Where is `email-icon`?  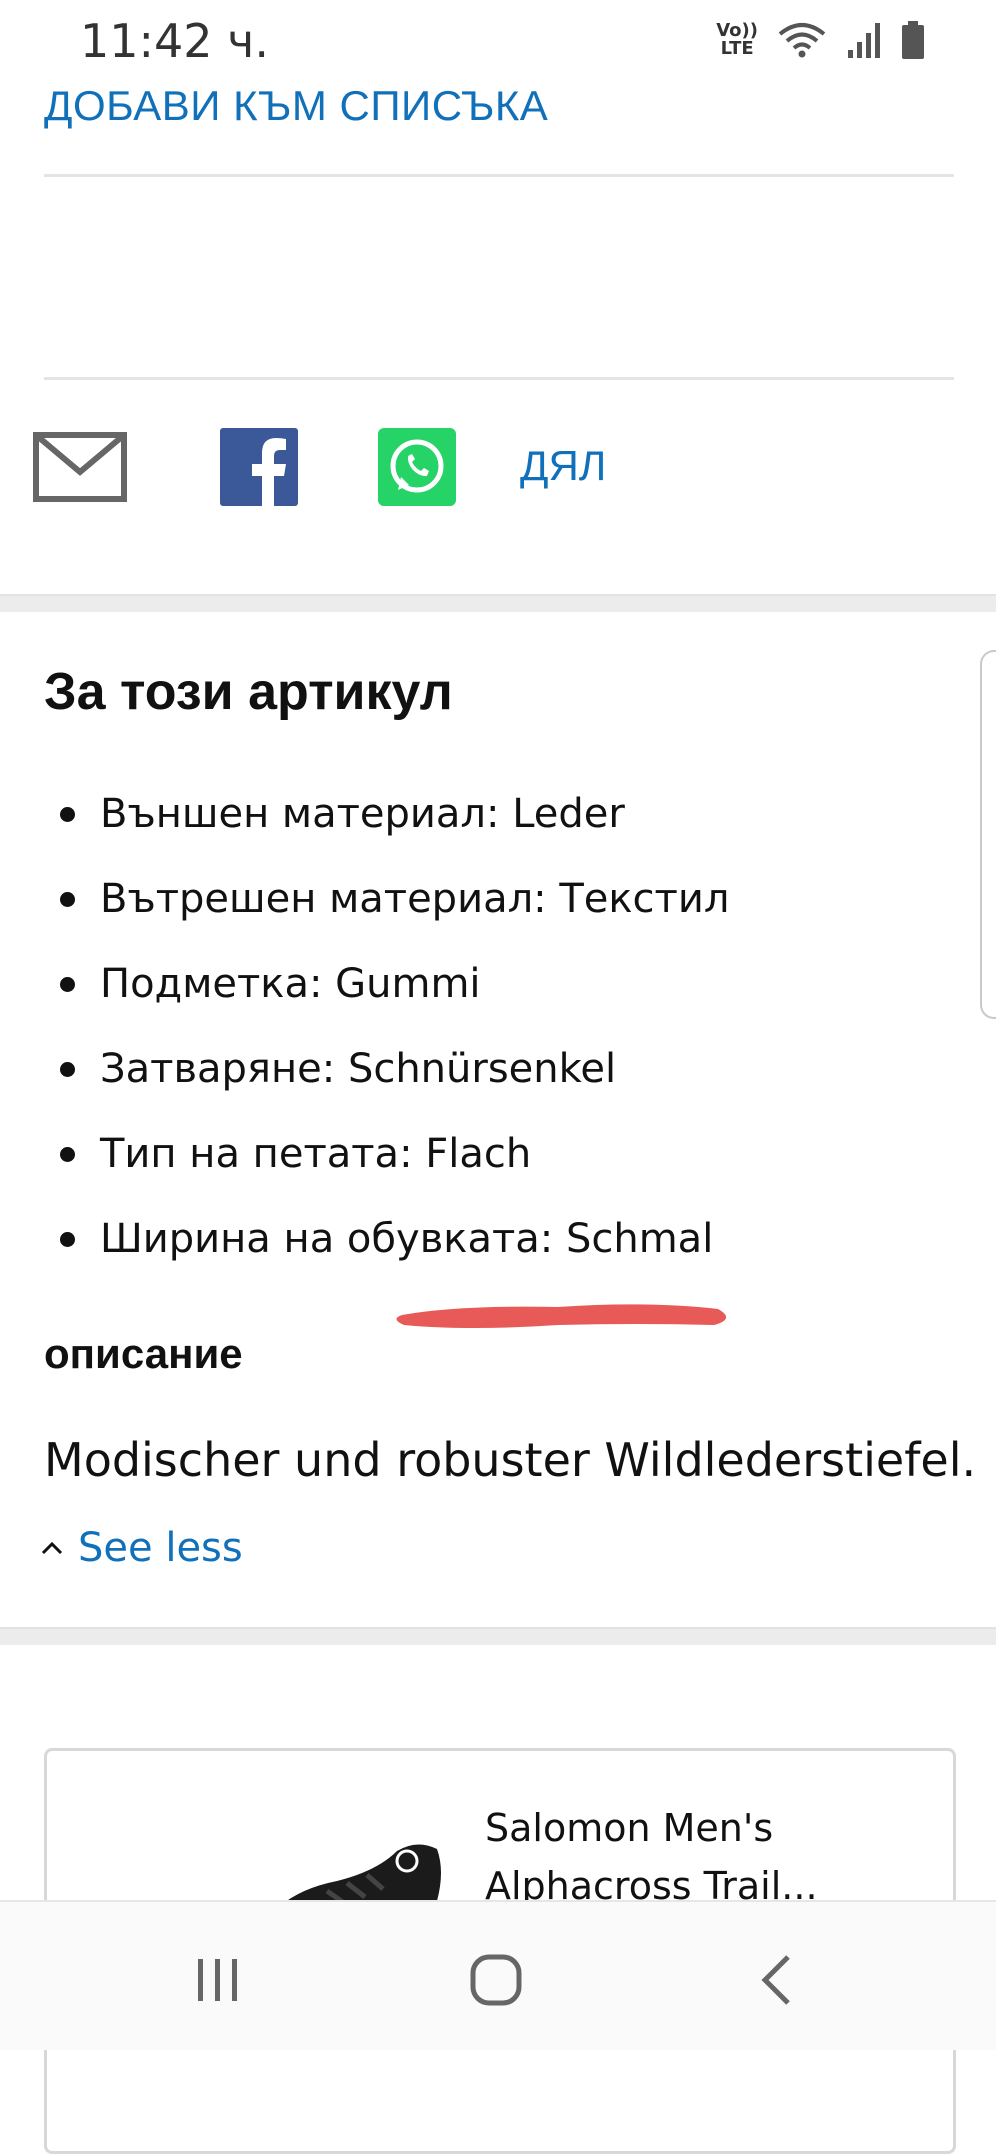
email-icon is located at coordinates (80, 467).